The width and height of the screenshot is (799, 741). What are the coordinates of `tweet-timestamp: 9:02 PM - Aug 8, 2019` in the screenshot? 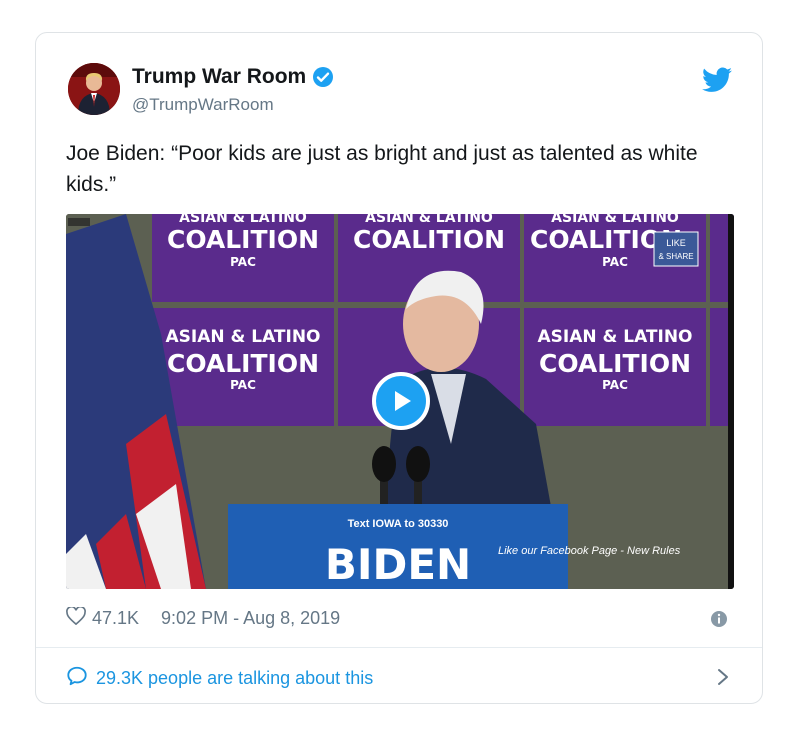 It's located at (250, 618).